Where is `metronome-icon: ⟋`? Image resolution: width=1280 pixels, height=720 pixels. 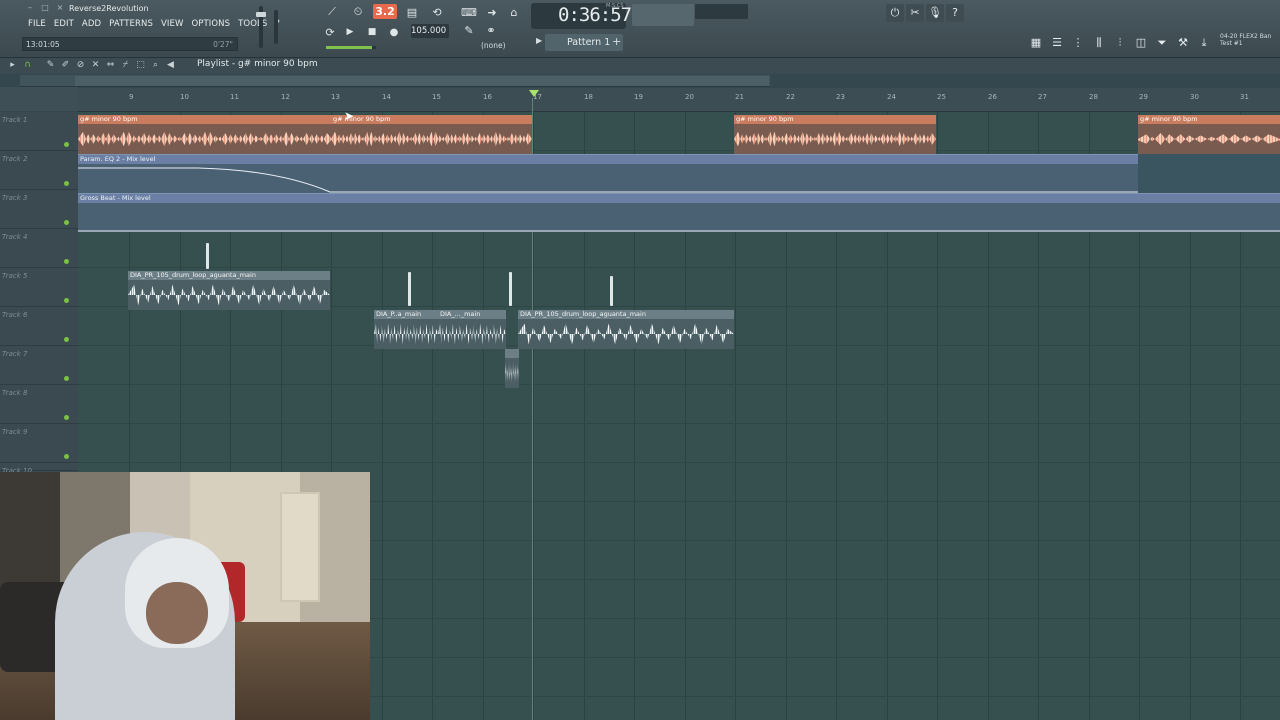 metronome-icon: ⟋ is located at coordinates (332, 12).